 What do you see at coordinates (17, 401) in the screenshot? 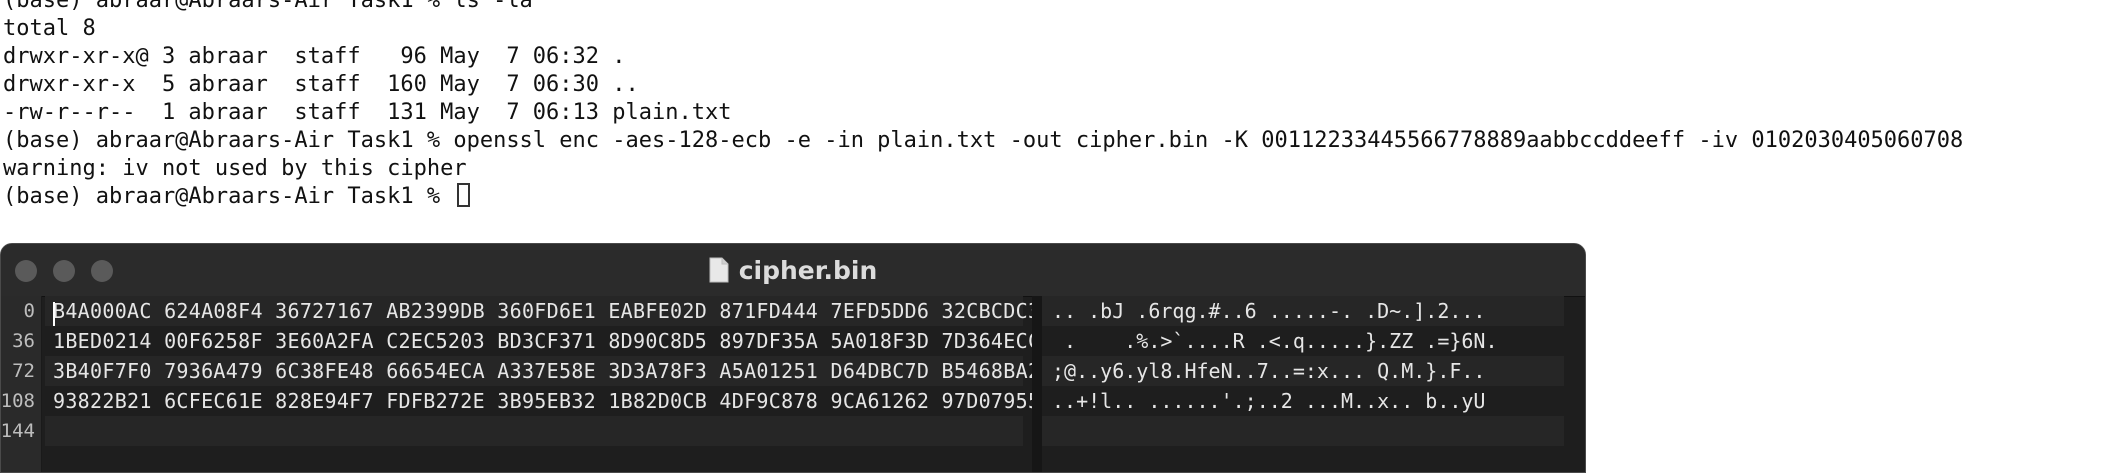
I see `offset-label: 108` at bounding box center [17, 401].